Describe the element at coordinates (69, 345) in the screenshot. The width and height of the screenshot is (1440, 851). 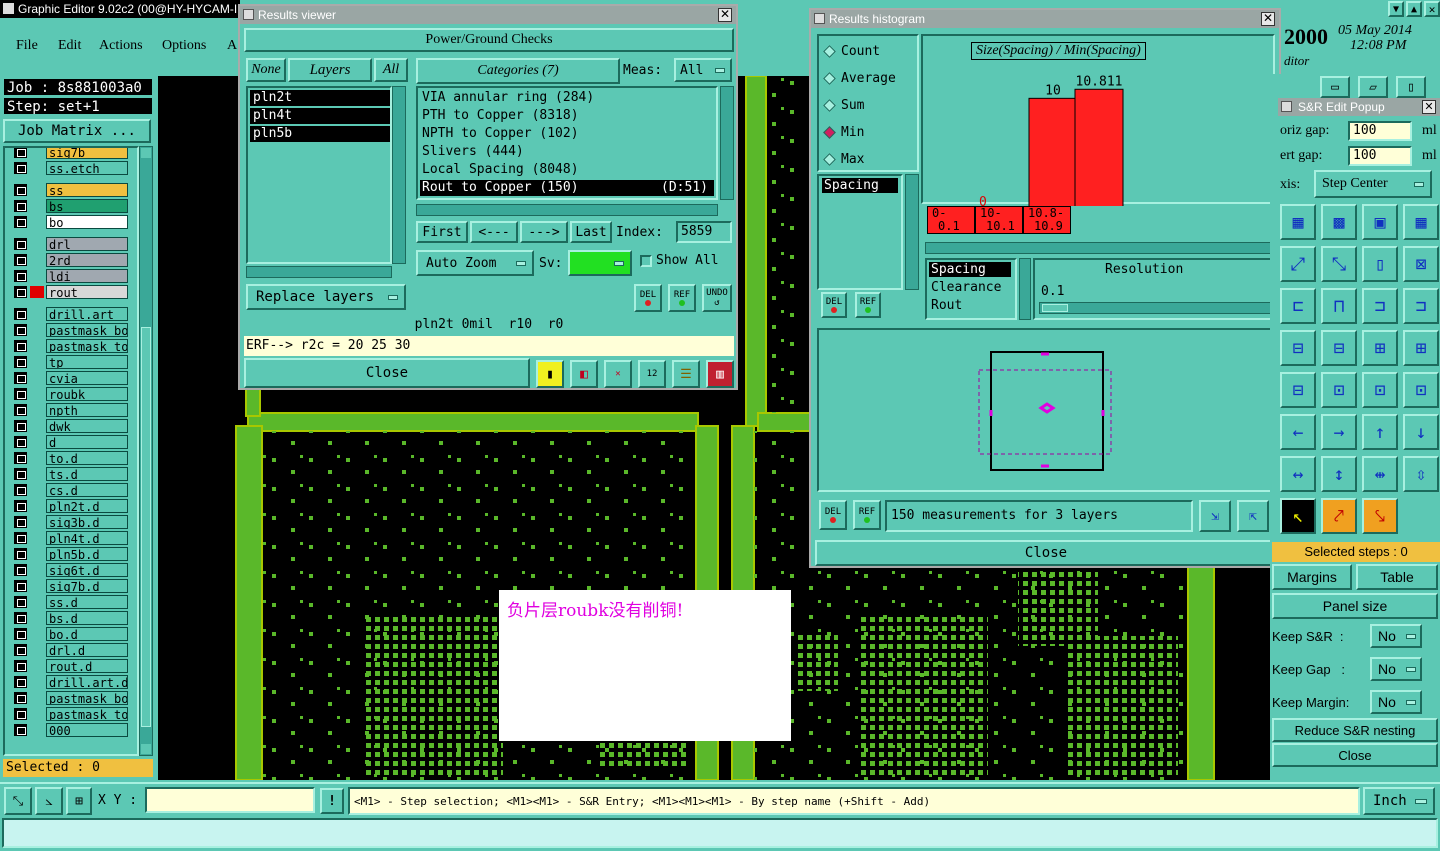
I see `layer-row: pastmask_top` at that location.